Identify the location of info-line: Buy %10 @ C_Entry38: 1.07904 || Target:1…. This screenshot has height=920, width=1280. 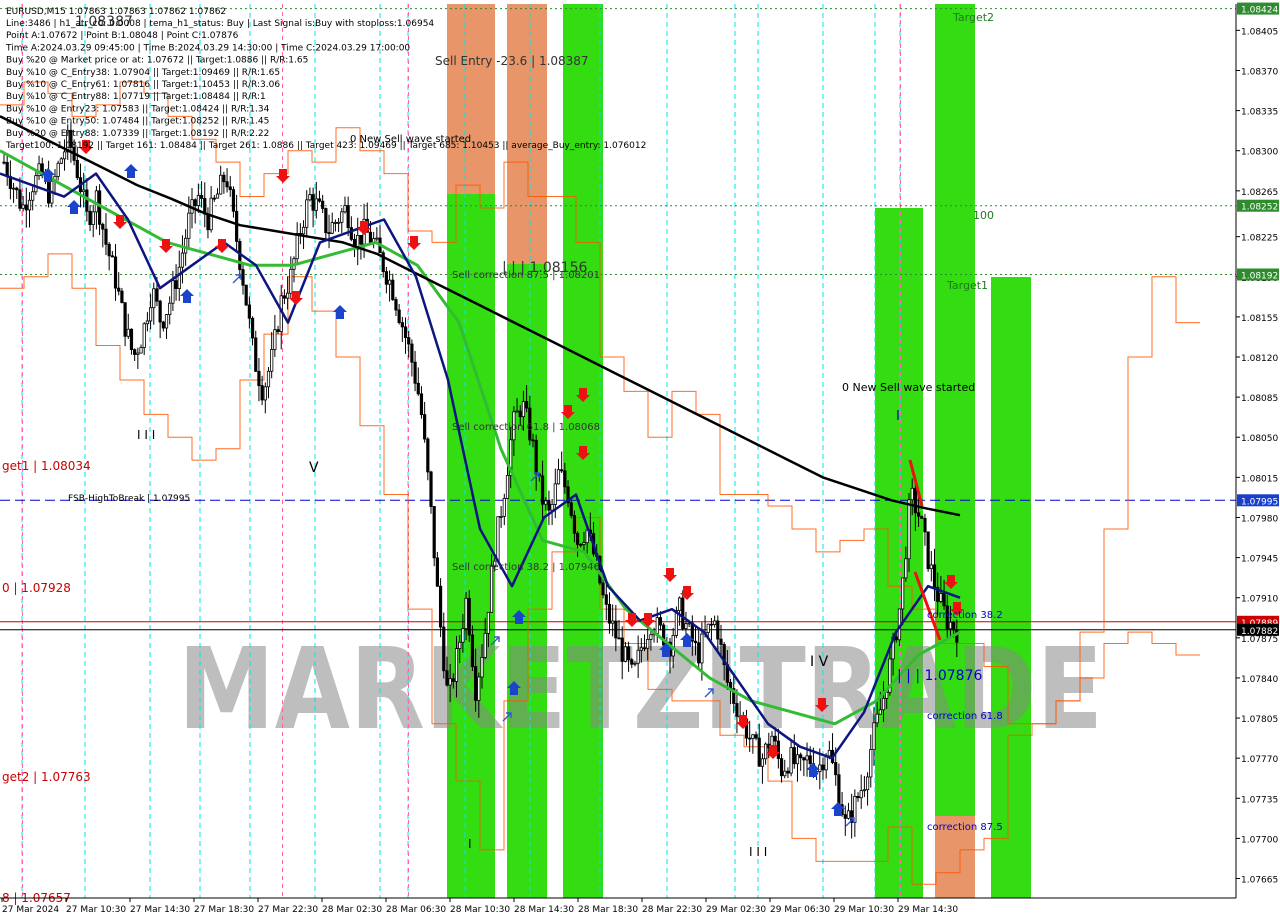
(143, 73).